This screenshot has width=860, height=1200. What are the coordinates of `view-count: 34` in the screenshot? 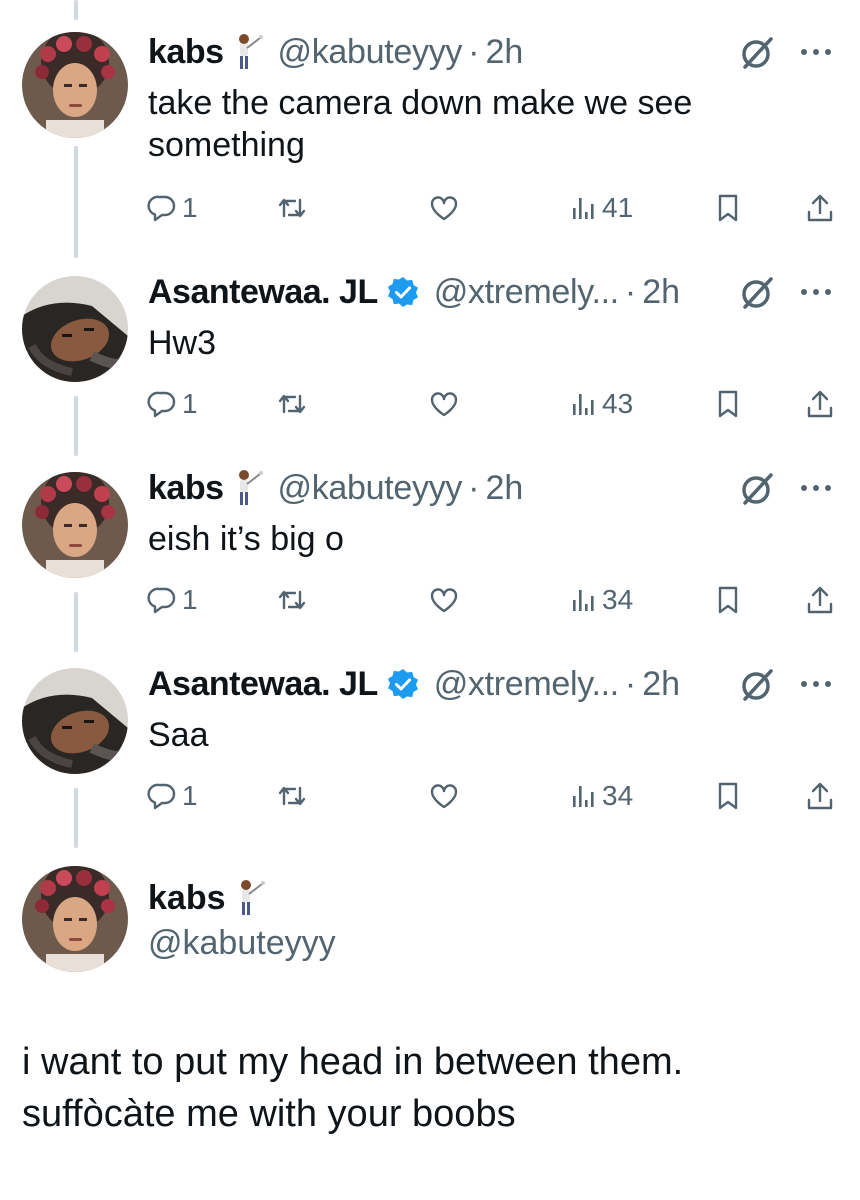 It's located at (618, 795).